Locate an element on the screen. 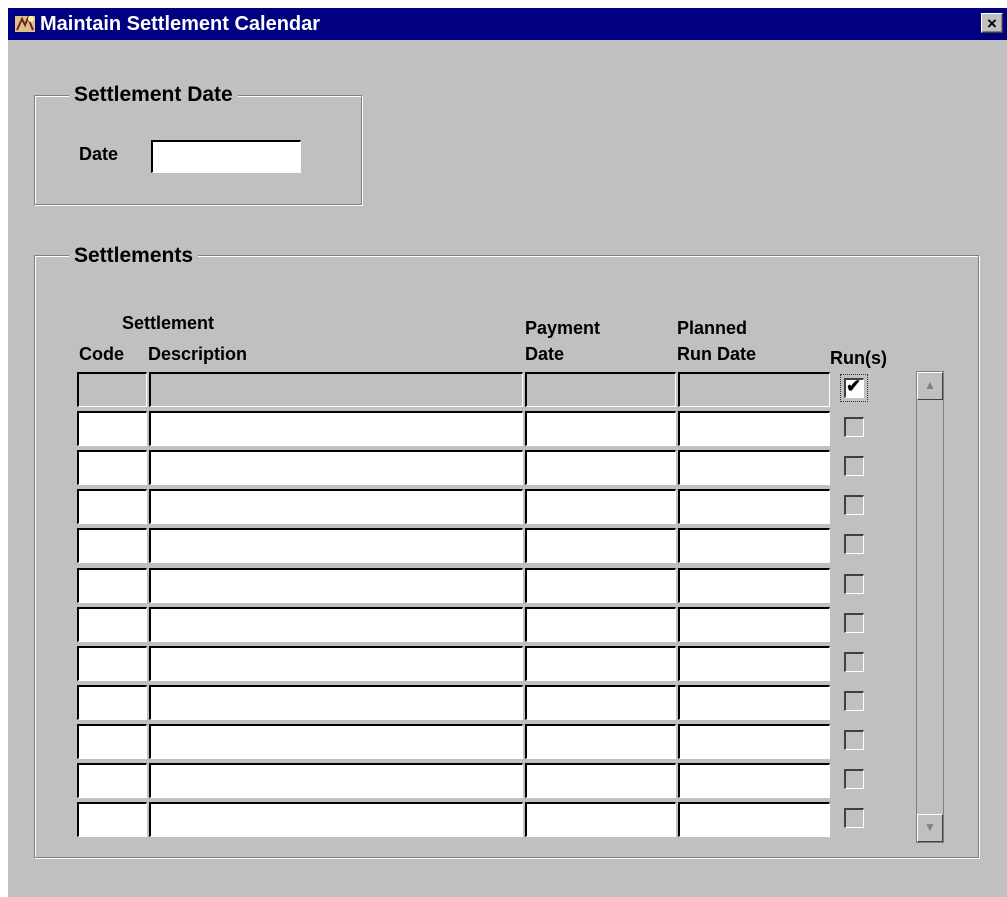  title-bar: Maintain Settlement Calendar × is located at coordinates (507, 24).